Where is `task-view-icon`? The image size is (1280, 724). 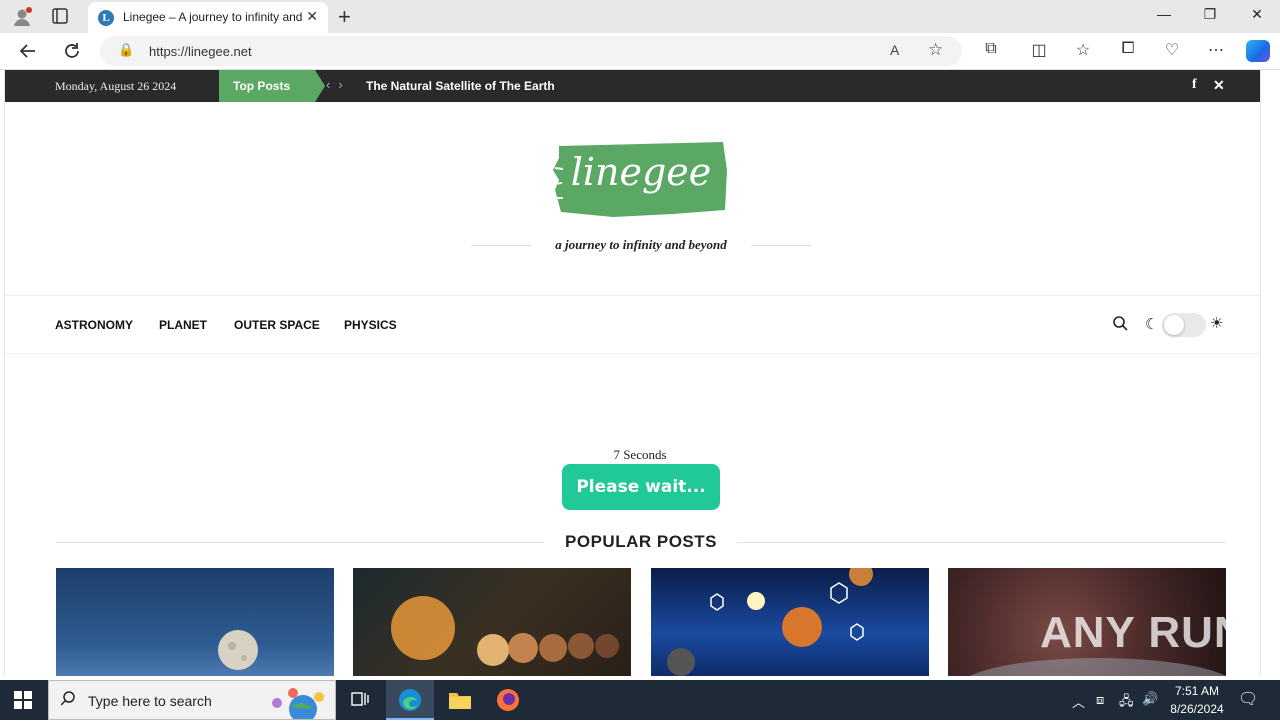 task-view-icon is located at coordinates (360, 700).